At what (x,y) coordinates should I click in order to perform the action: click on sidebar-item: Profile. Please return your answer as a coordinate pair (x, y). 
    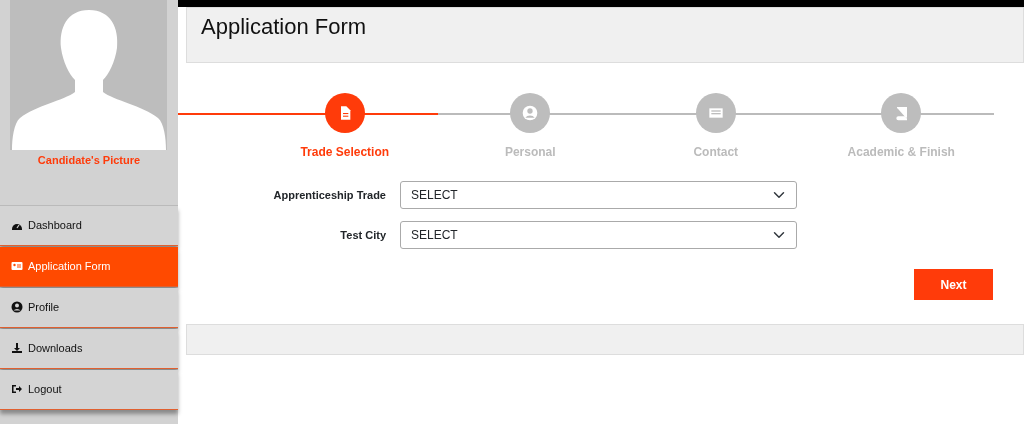
    Looking at the image, I should click on (89, 307).